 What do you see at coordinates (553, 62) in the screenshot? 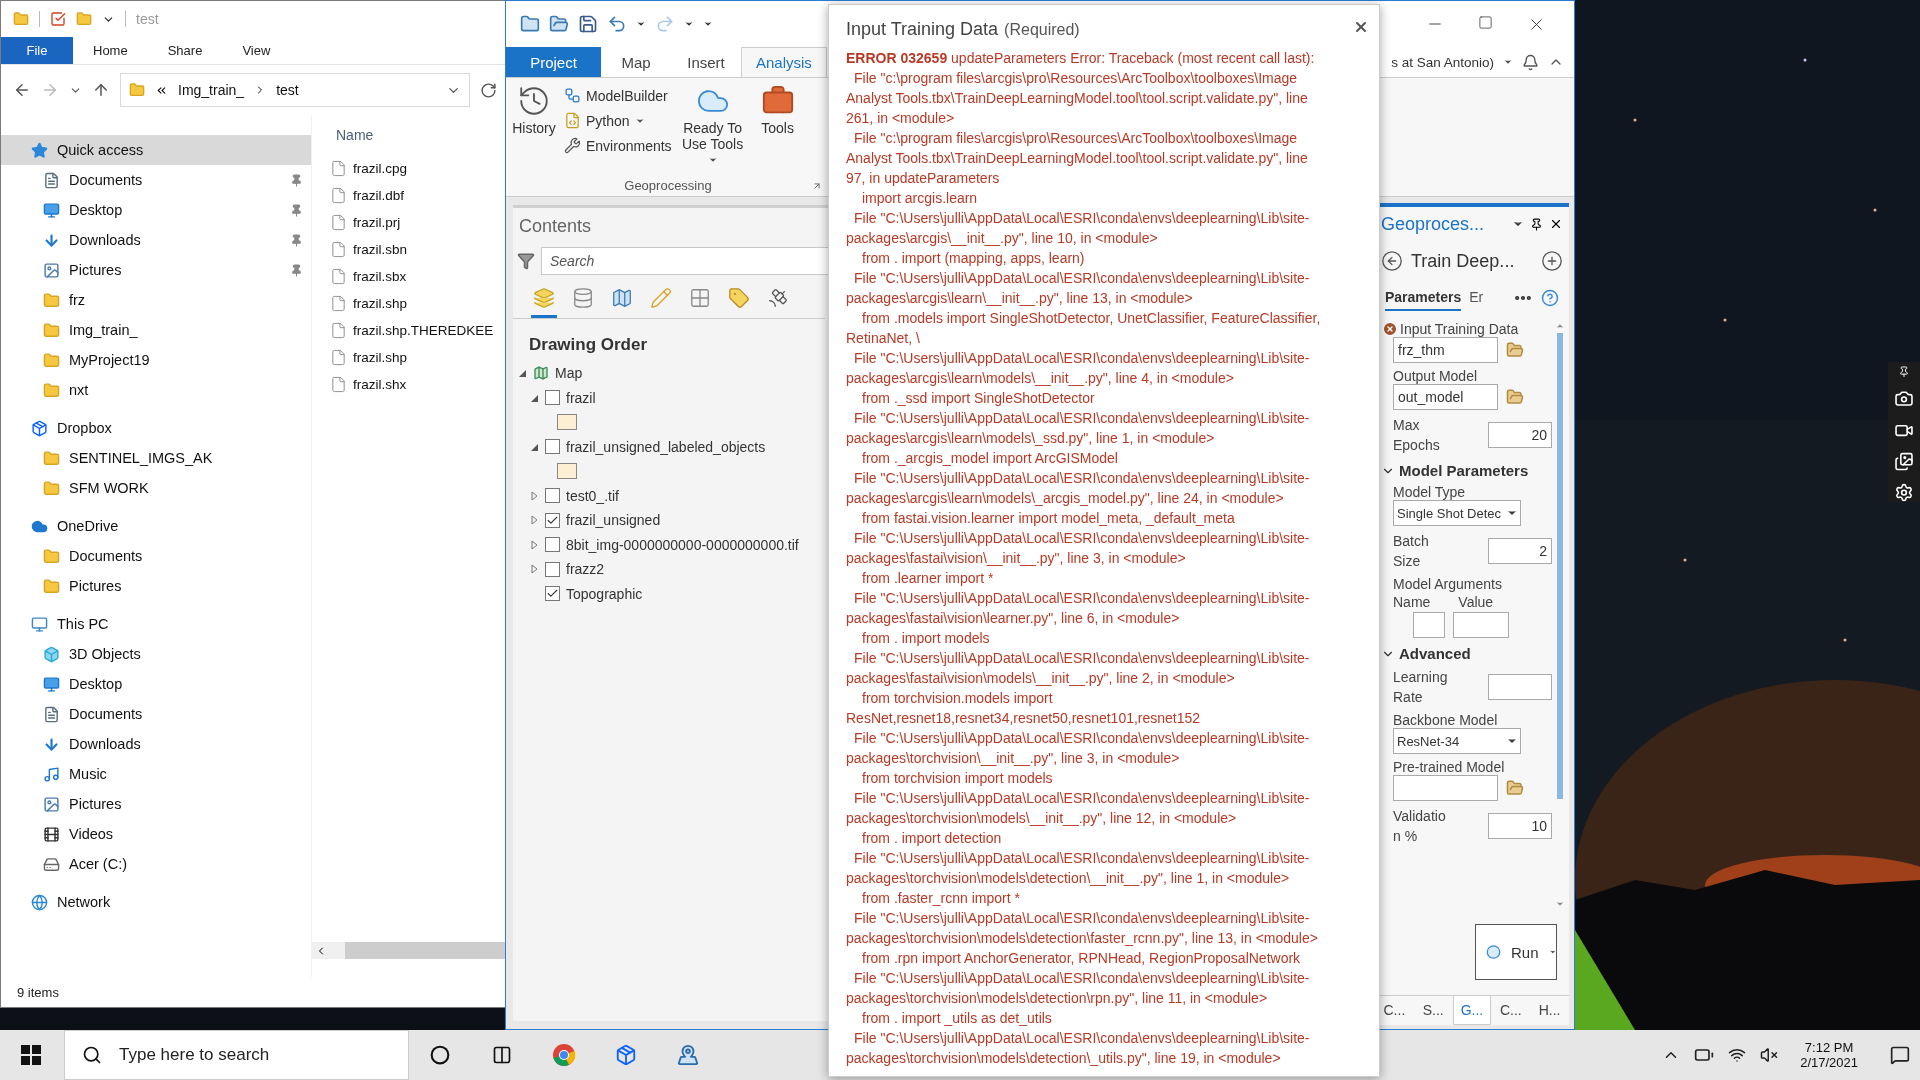
I see `ribbon-tab: Project` at bounding box center [553, 62].